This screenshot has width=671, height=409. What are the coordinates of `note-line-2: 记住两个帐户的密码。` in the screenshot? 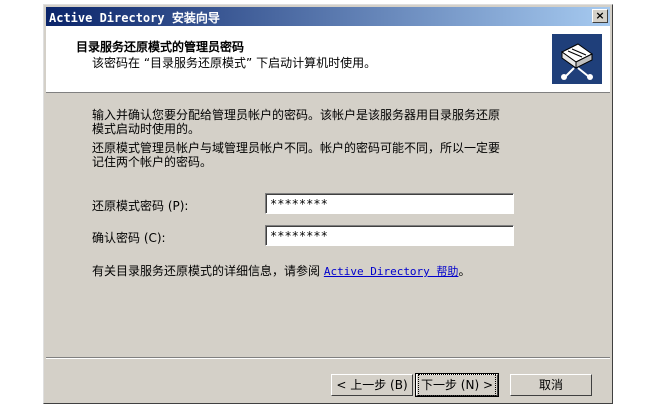 It's located at (152, 162).